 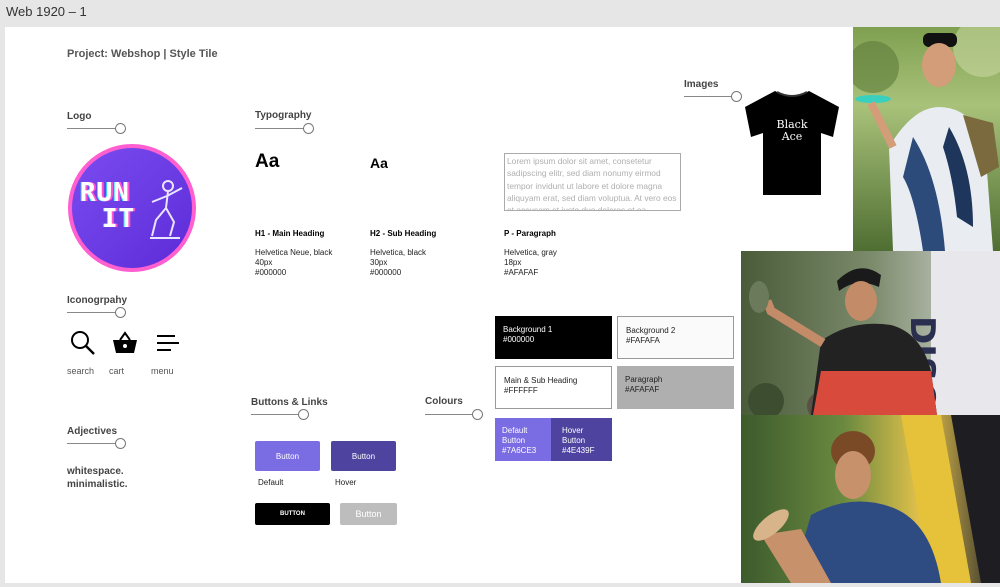 I want to click on images-slider, so click(x=714, y=97).